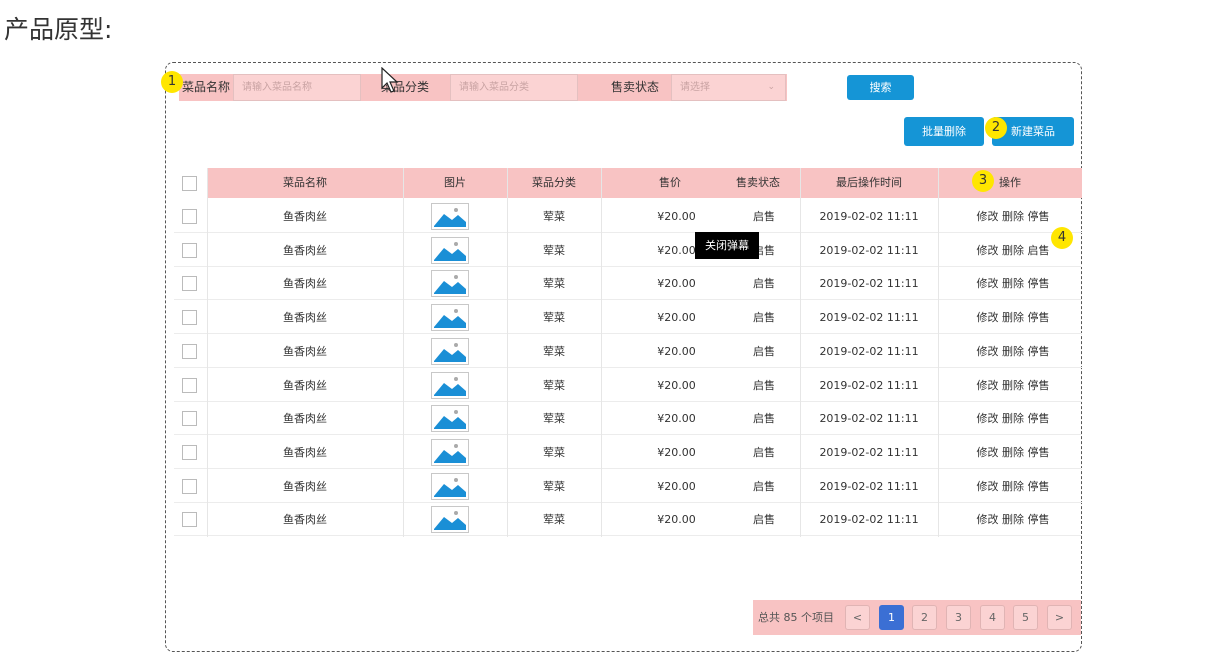 The image size is (1222, 672). Describe the element at coordinates (455, 182) in the screenshot. I see `header-image: 图片` at that location.